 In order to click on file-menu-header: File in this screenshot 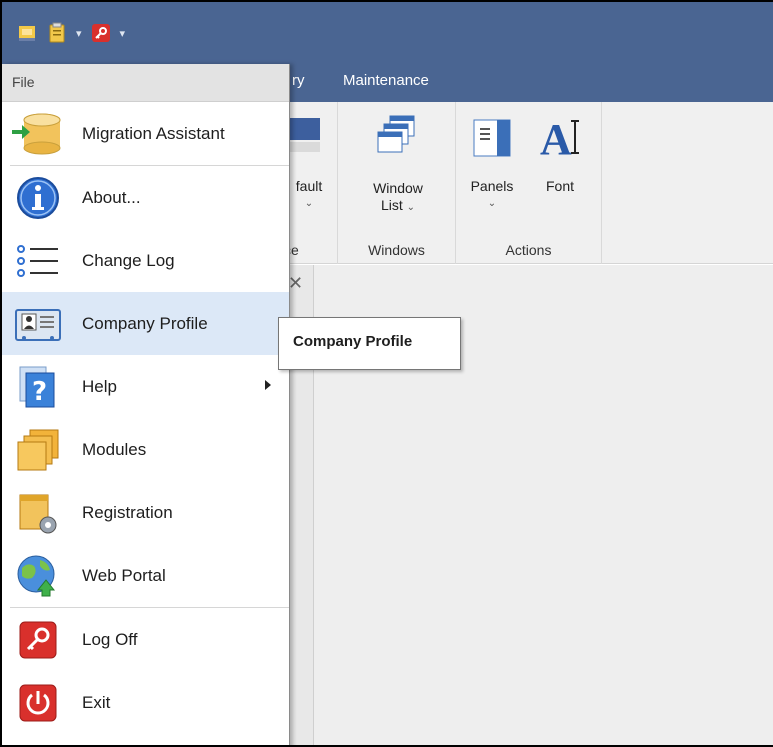, I will do `click(145, 83)`.